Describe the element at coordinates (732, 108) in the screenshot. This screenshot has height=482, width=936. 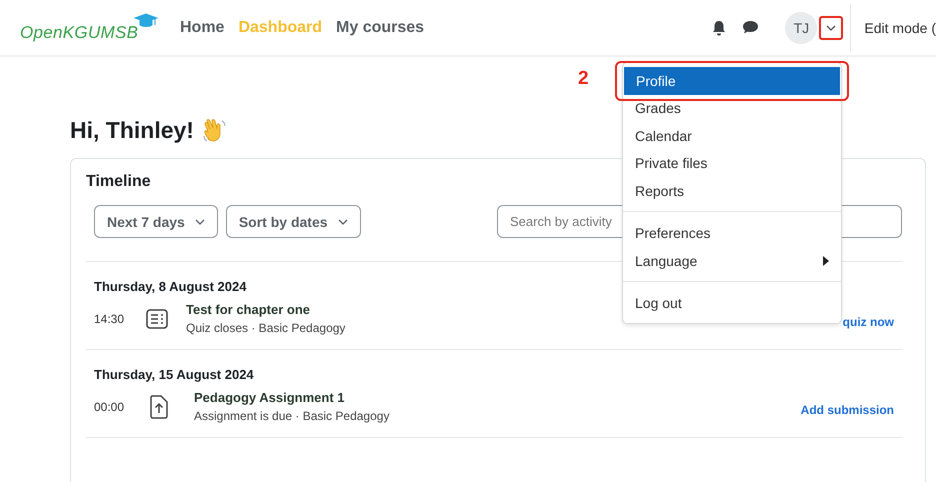
I see `menu-item: Grades` at that location.